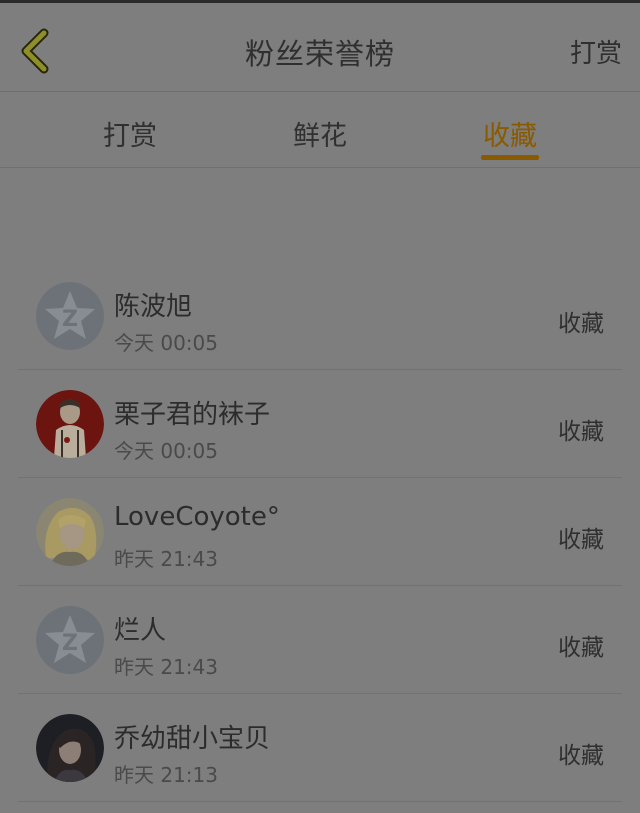 The width and height of the screenshot is (640, 813). What do you see at coordinates (320, 748) in the screenshot?
I see `list-item: 乔幼甜小宝贝 昨天 21:13 收藏` at bounding box center [320, 748].